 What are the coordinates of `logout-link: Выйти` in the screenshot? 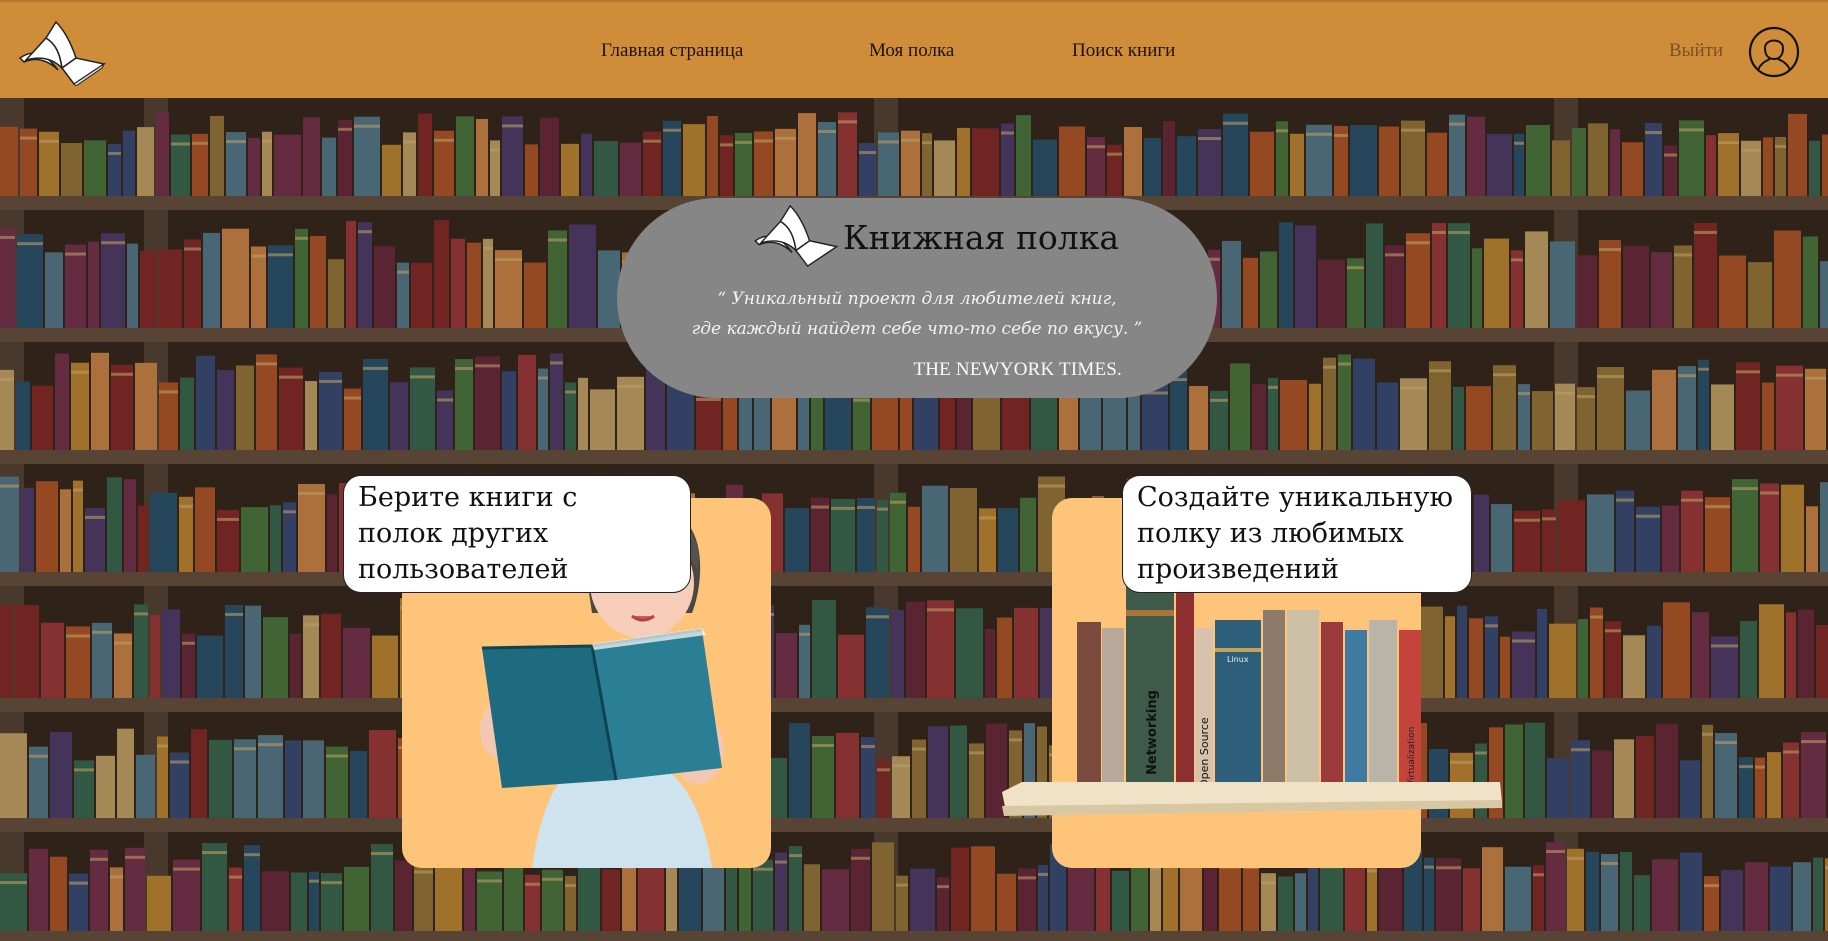 It's located at (1696, 51).